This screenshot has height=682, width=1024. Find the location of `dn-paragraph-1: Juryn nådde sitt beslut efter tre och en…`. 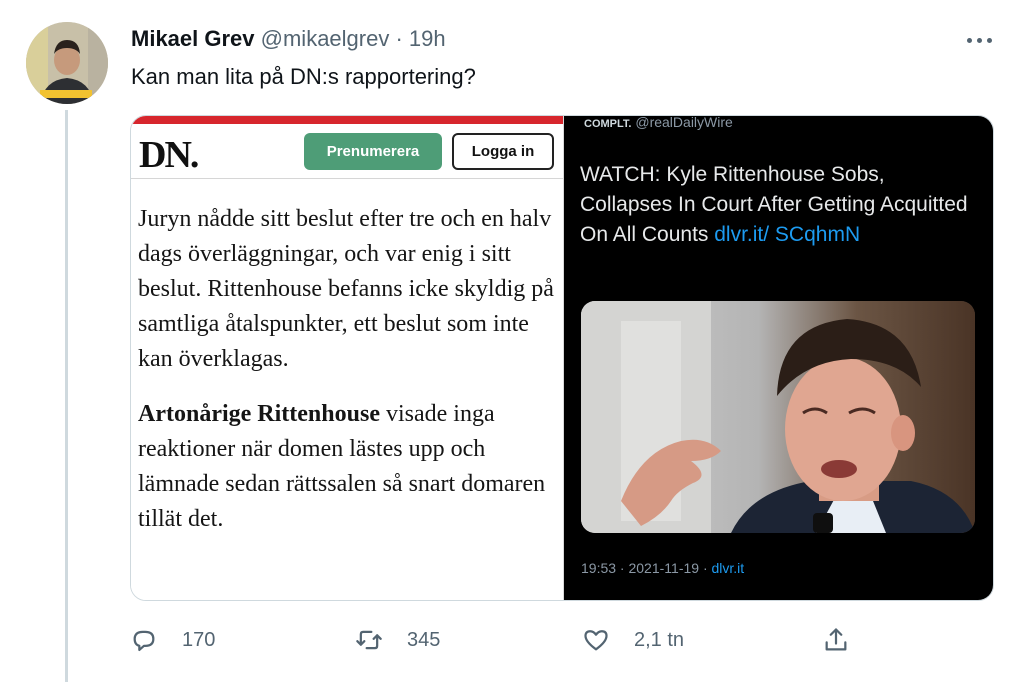

dn-paragraph-1: Juryn nådde sitt beslut efter tre och en… is located at coordinates (346, 289).